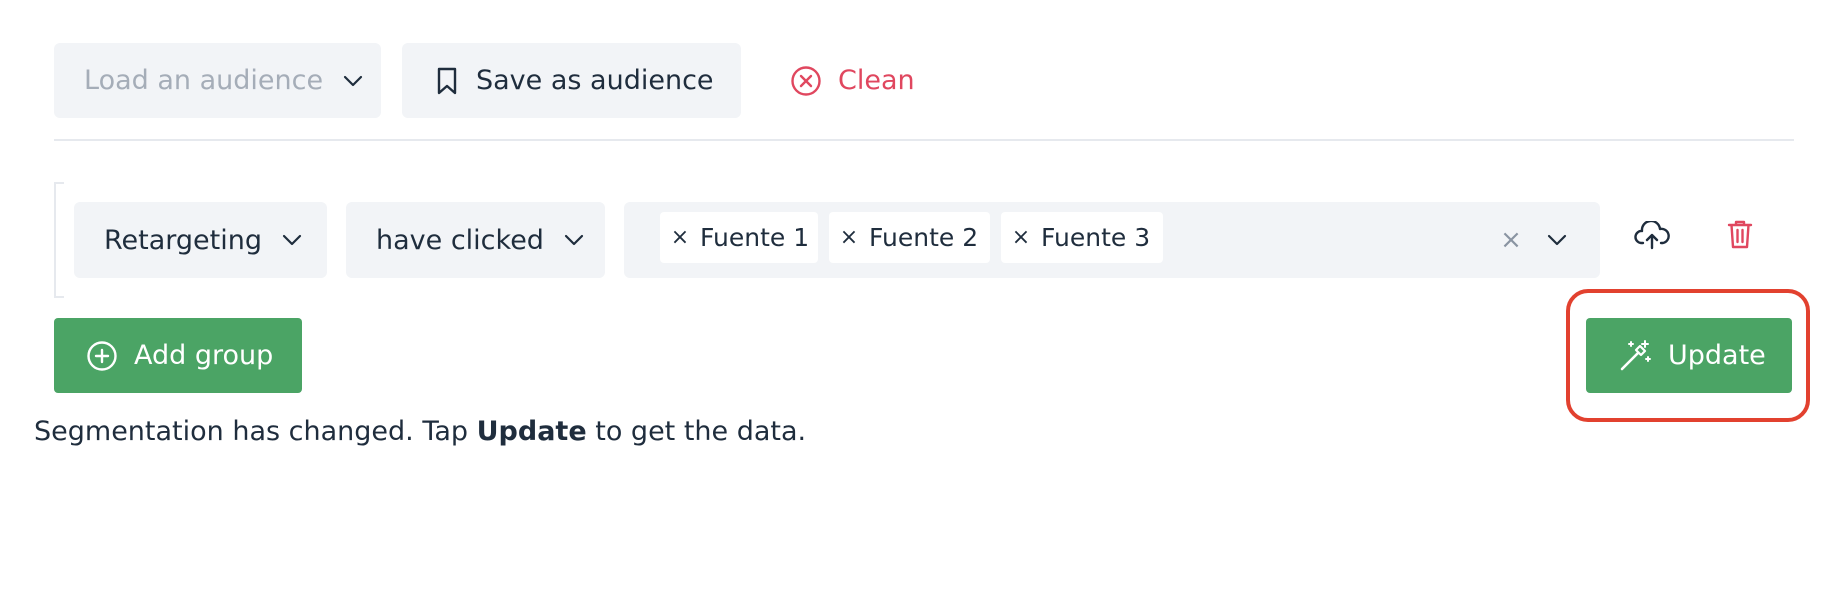 This screenshot has width=1832, height=616. I want to click on update-button: Update, so click(1689, 355).